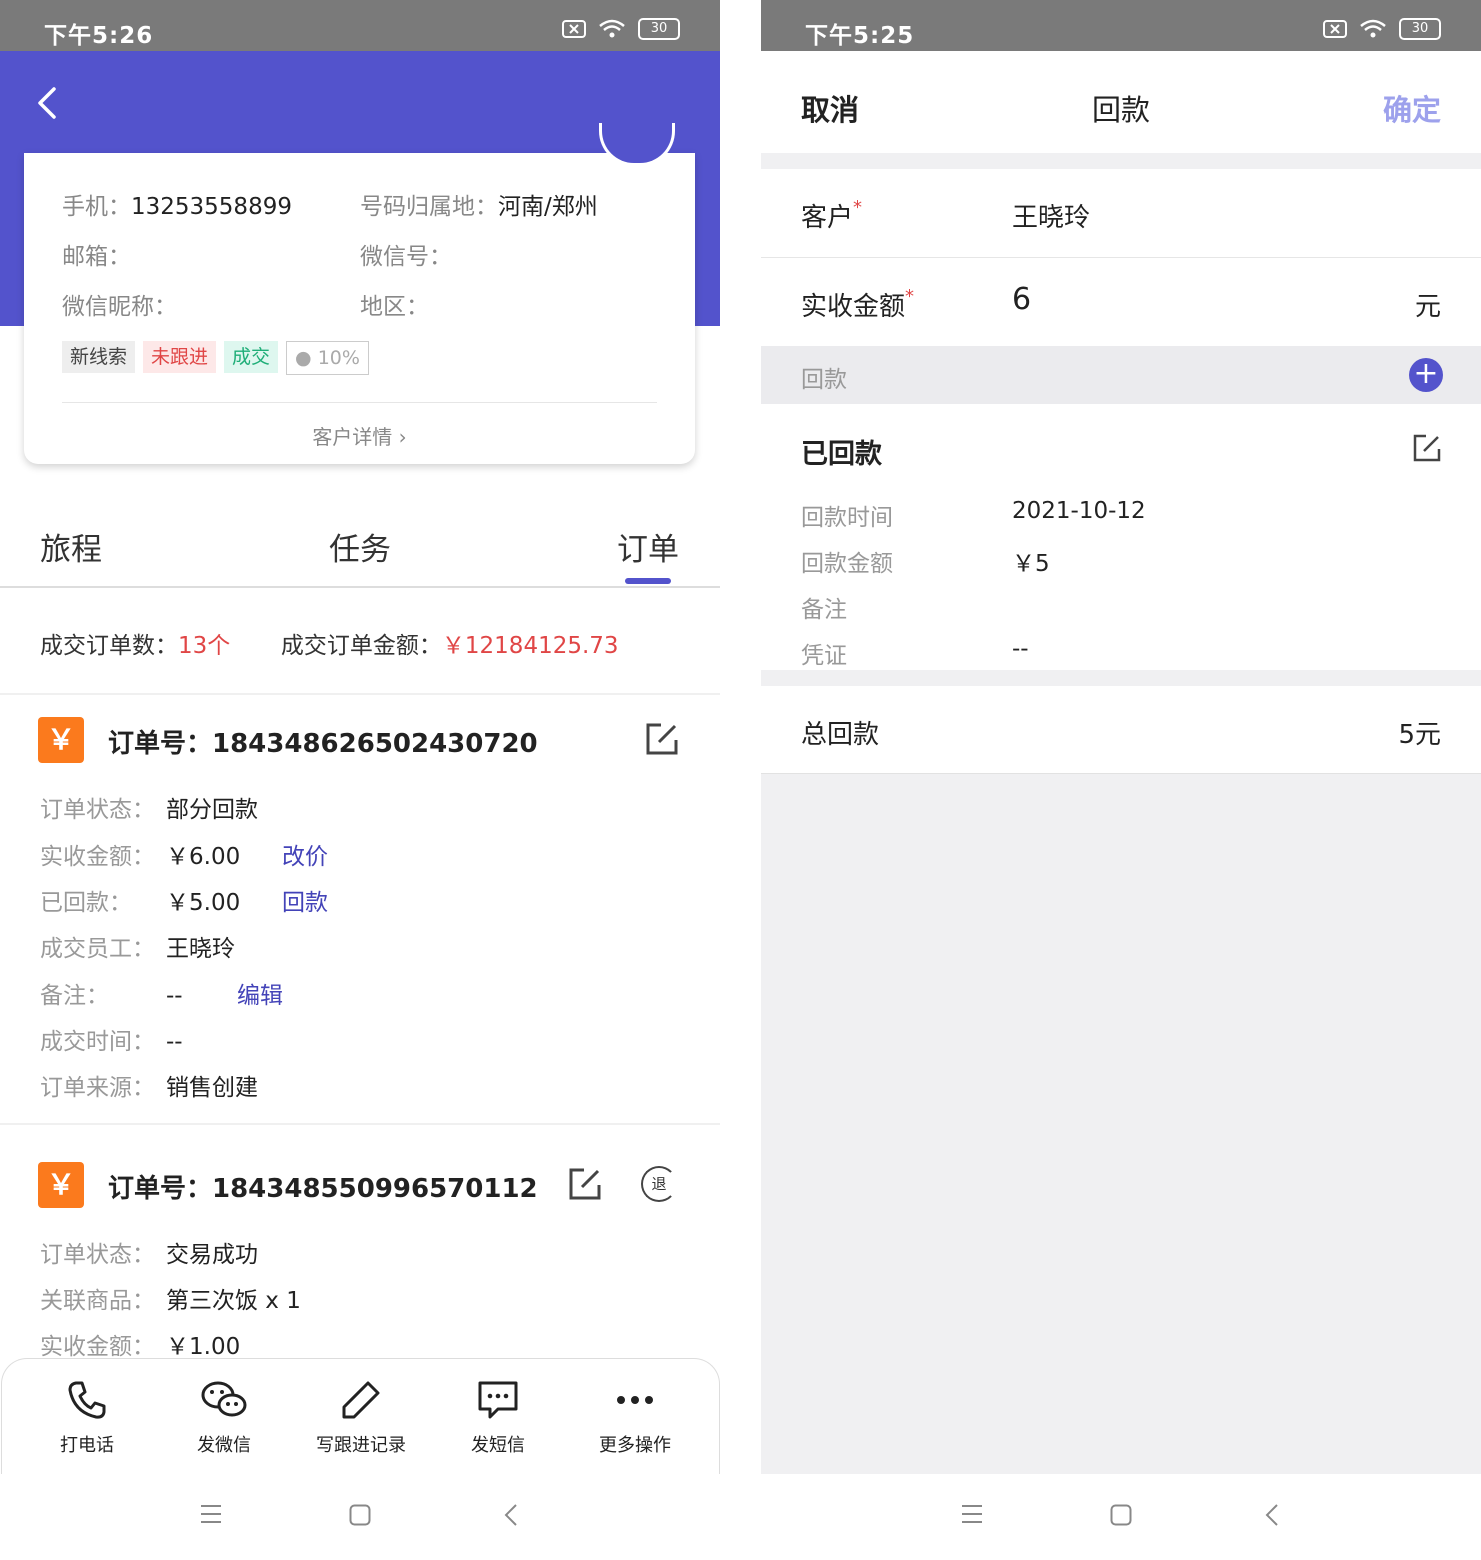 The image size is (1481, 1560). I want to click on wechat-icon, so click(224, 1399).